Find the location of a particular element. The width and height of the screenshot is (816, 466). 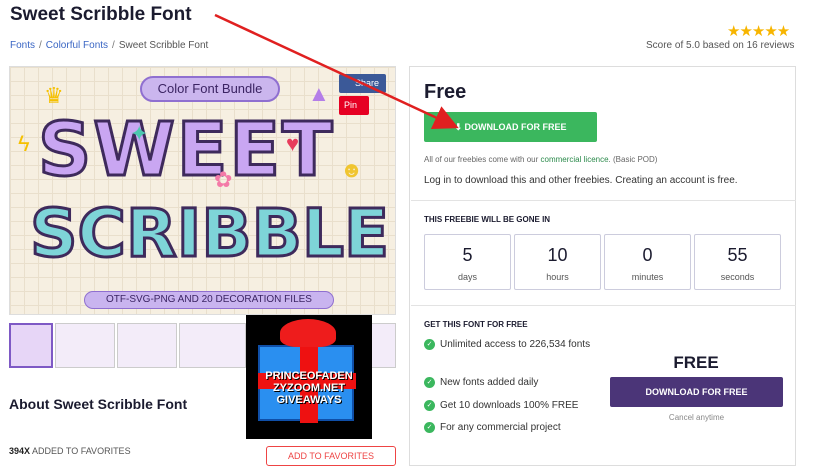

preview-files-label: OTF-SVG-PNG AND 20 DECORATION FILES is located at coordinates (209, 300).